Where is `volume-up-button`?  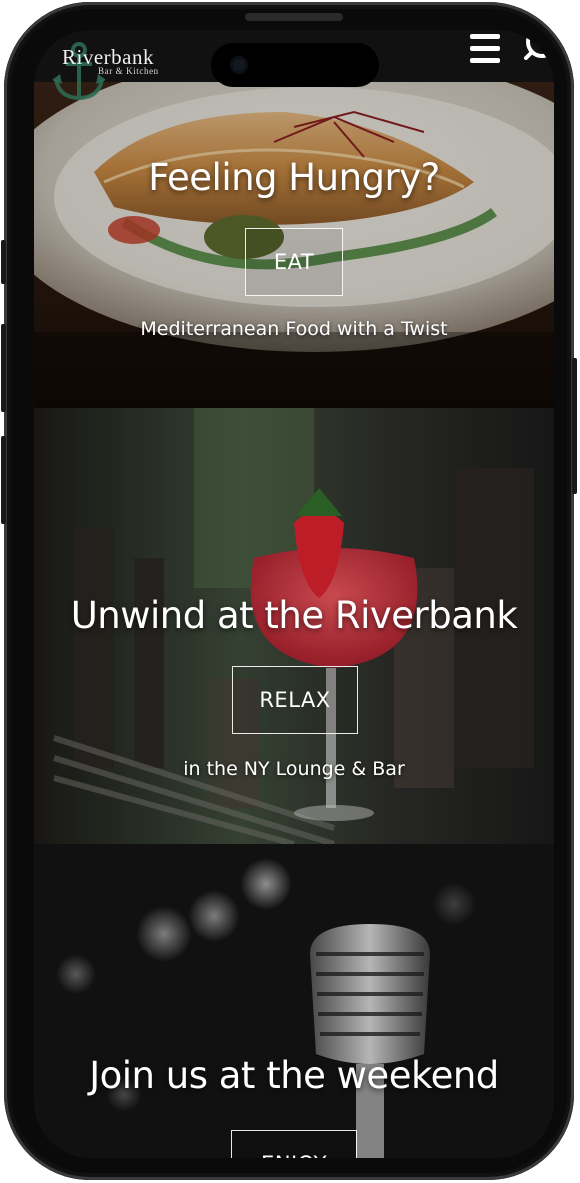 volume-up-button is located at coordinates (3, 368).